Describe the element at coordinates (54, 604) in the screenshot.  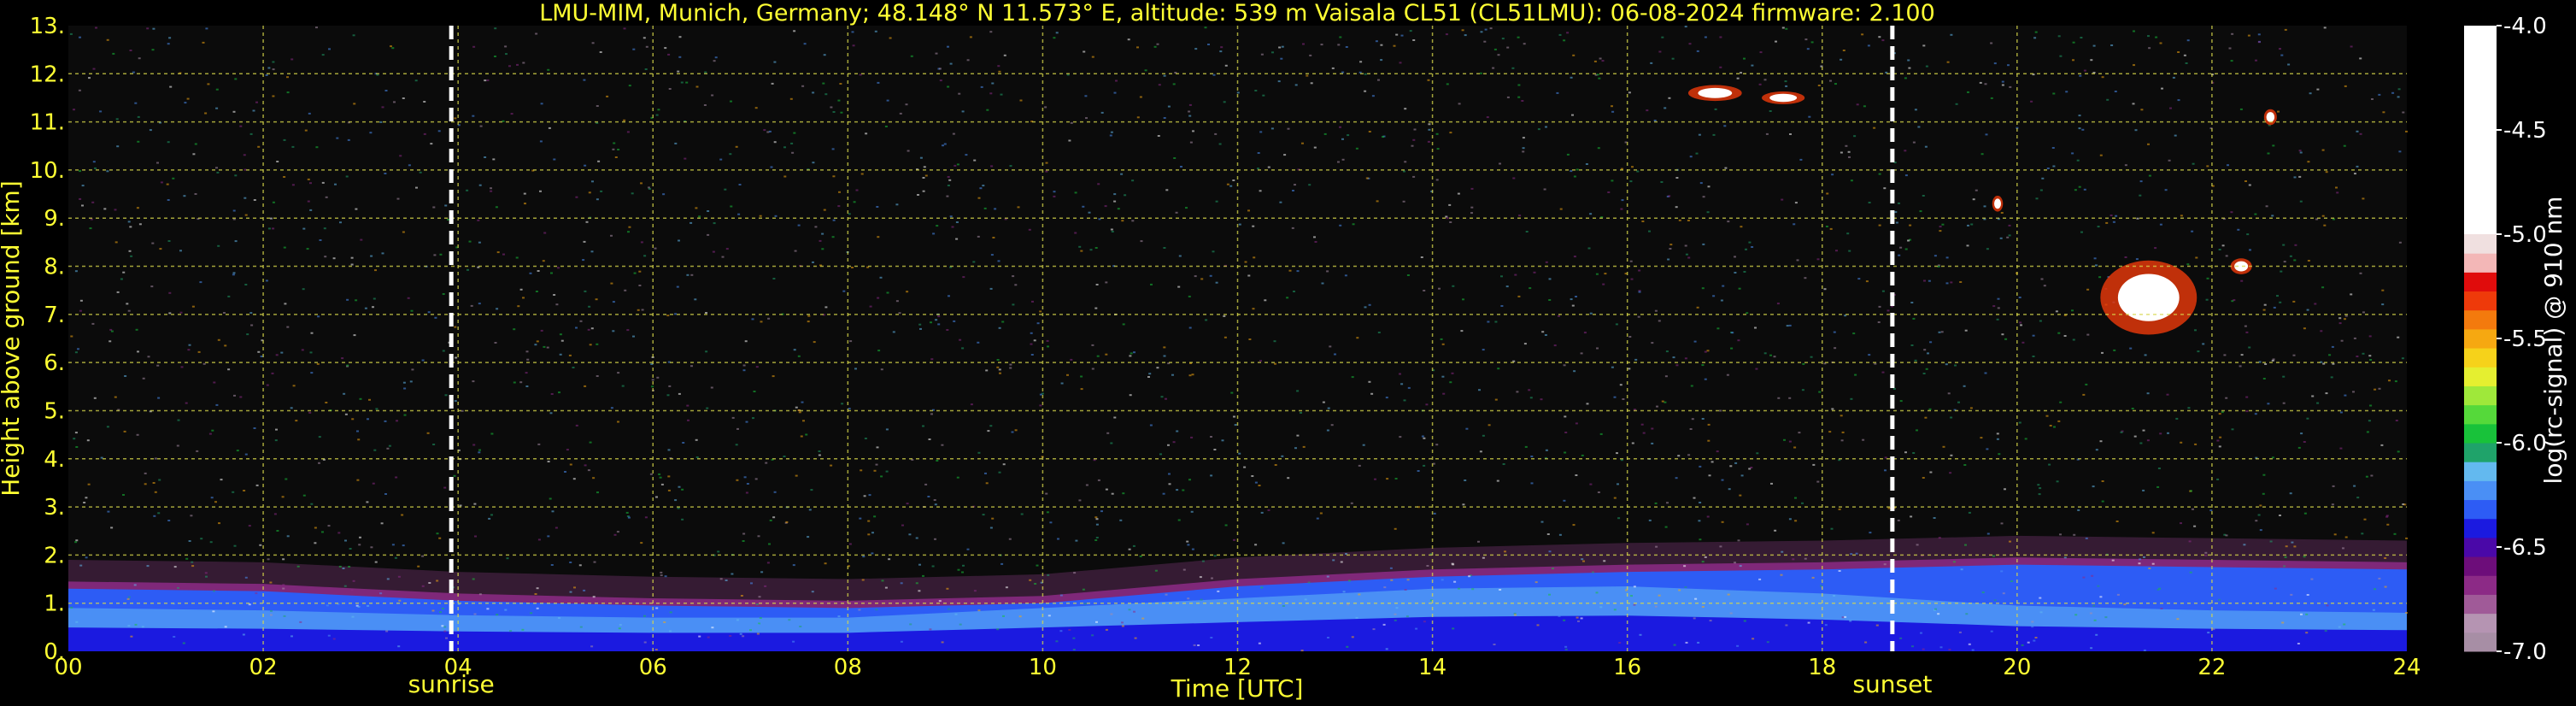
I see `y-tick-label: 1.` at that location.